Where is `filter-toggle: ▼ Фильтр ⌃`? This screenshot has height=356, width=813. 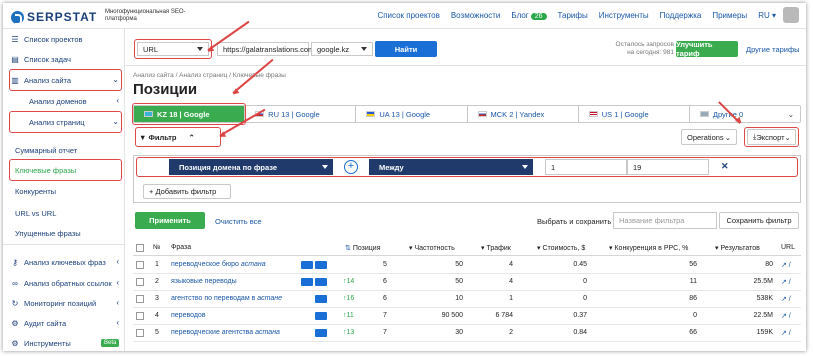 filter-toggle: ▼ Фильтр ⌃ is located at coordinates (167, 137).